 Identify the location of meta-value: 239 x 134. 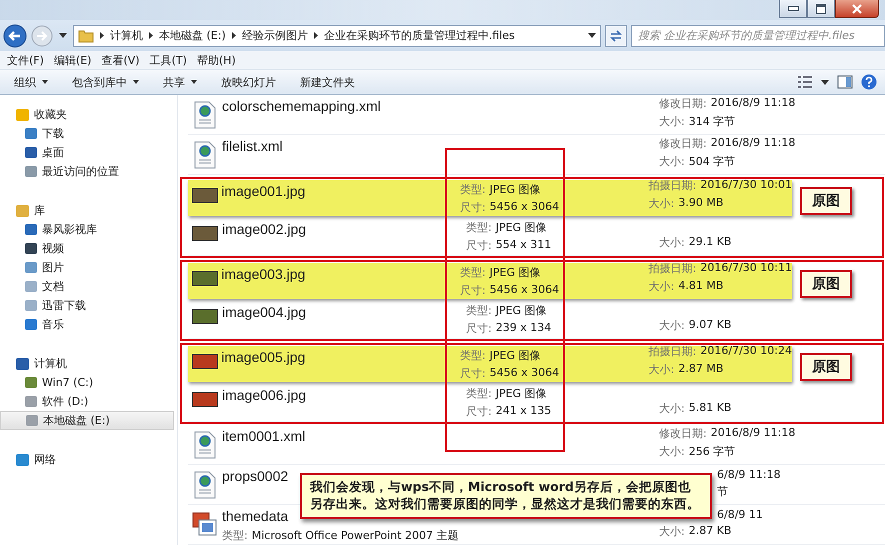
(524, 328).